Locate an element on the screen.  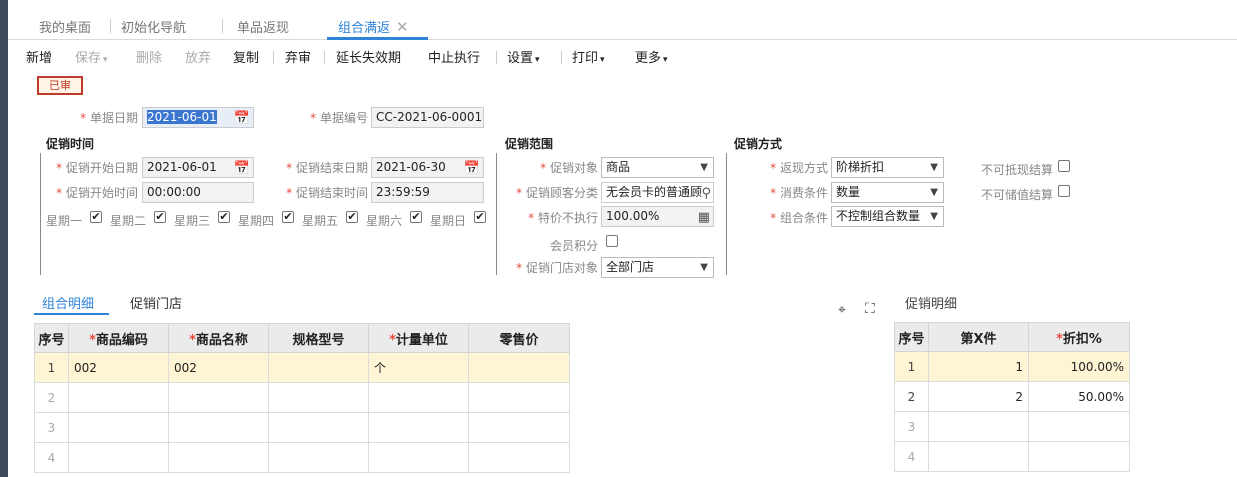
new-button: 新增 is located at coordinates (39, 56).